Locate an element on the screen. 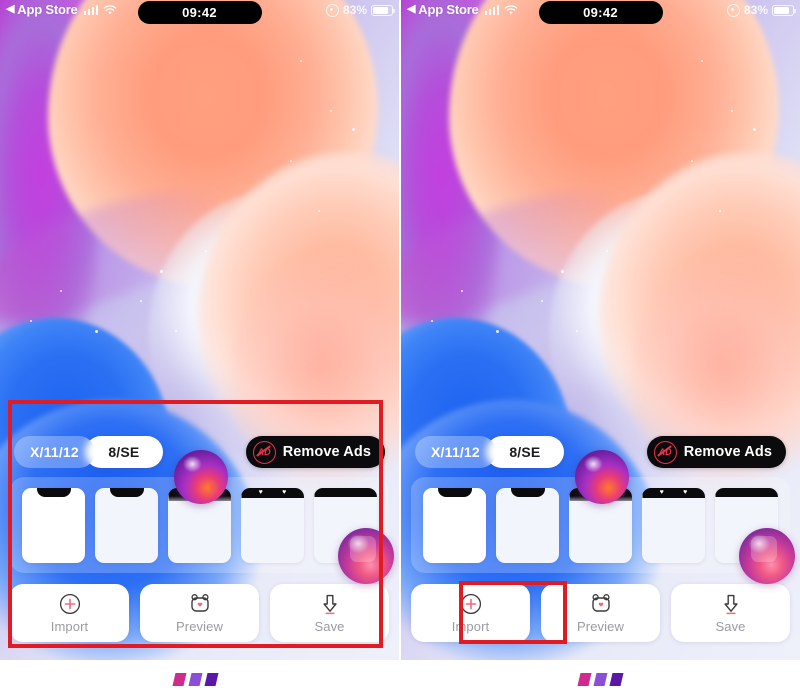 The width and height of the screenshot is (800, 700). action-bar-left: Import Preview Save is located at coordinates (199, 613).